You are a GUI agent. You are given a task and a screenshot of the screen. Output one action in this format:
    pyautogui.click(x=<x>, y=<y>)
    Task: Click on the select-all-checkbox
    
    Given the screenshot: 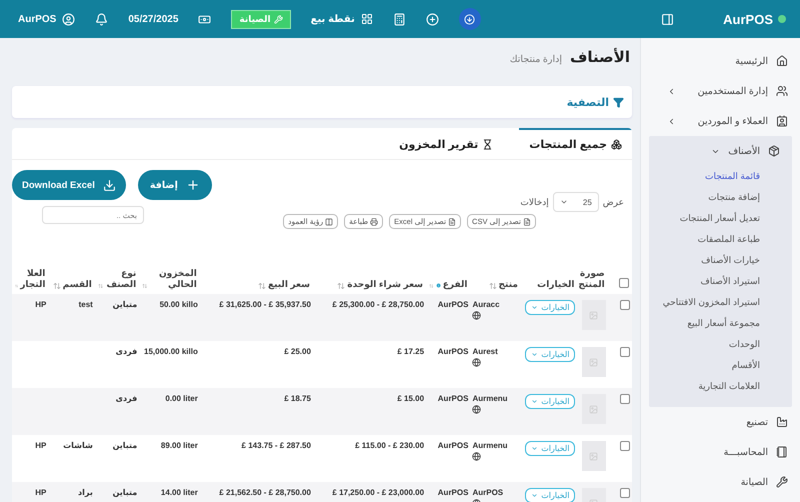 What is the action you would take?
    pyautogui.click(x=624, y=283)
    